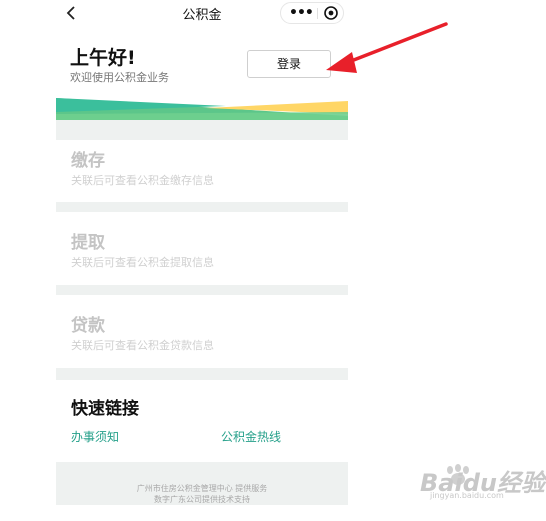 The image size is (546, 521). I want to click on loan-desc: 关联后可查看公积金贷款信息, so click(142, 345).